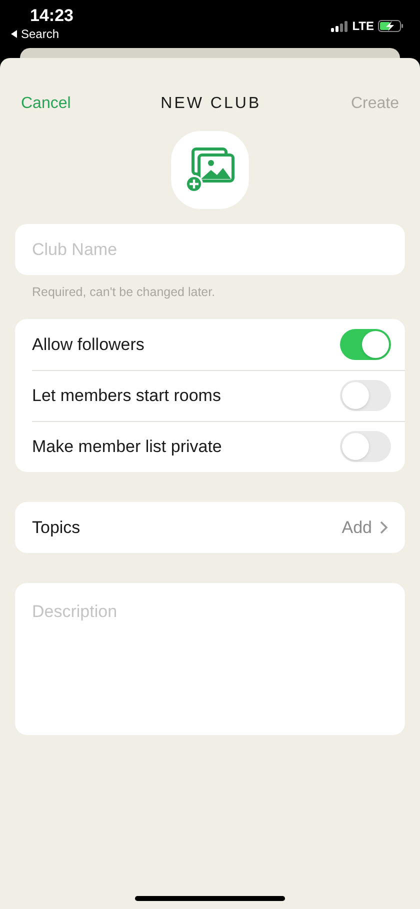  Describe the element at coordinates (14, 34) in the screenshot. I see `back-arrow-icon` at that location.